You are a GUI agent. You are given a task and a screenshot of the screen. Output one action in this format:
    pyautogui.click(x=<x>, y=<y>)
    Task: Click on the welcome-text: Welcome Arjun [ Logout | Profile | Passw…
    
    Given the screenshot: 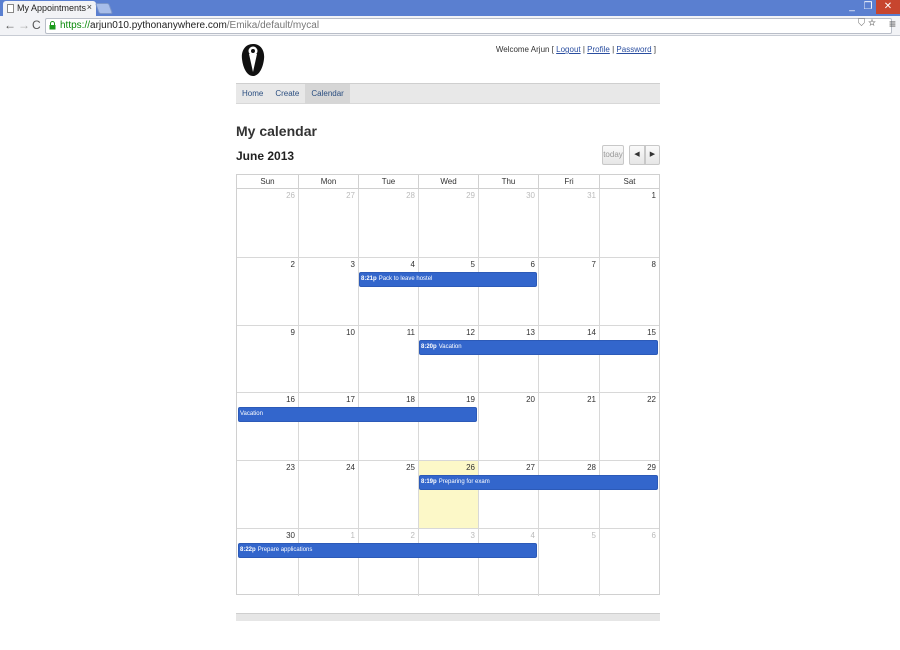 What is the action you would take?
    pyautogui.click(x=576, y=49)
    